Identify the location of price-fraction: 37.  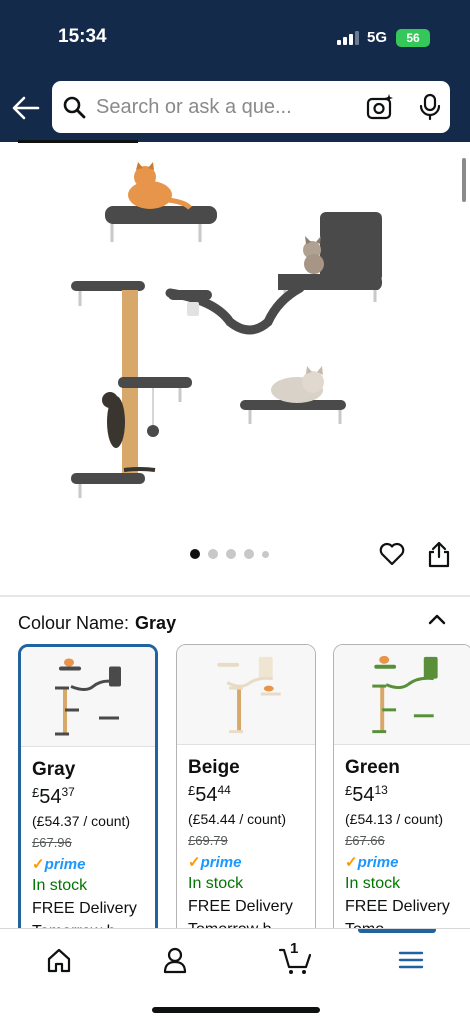
(68, 792).